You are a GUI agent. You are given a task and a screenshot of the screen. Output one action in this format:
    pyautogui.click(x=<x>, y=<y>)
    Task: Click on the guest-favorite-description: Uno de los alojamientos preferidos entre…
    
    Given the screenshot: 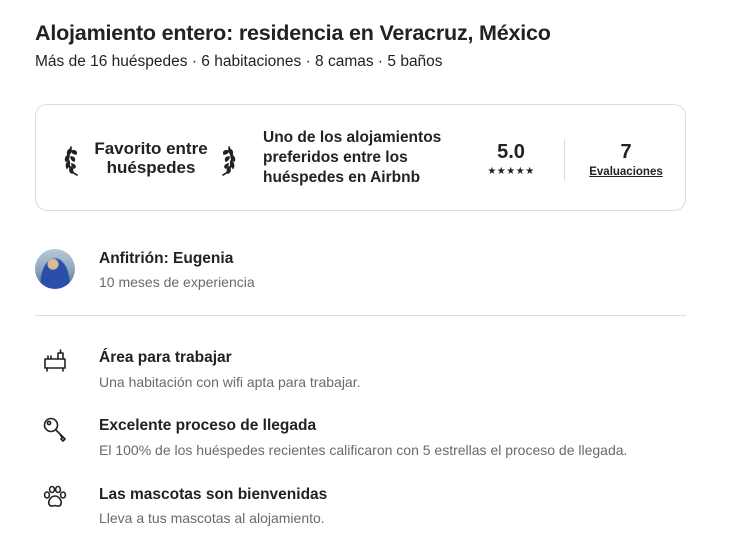 What is the action you would take?
    pyautogui.click(x=352, y=157)
    